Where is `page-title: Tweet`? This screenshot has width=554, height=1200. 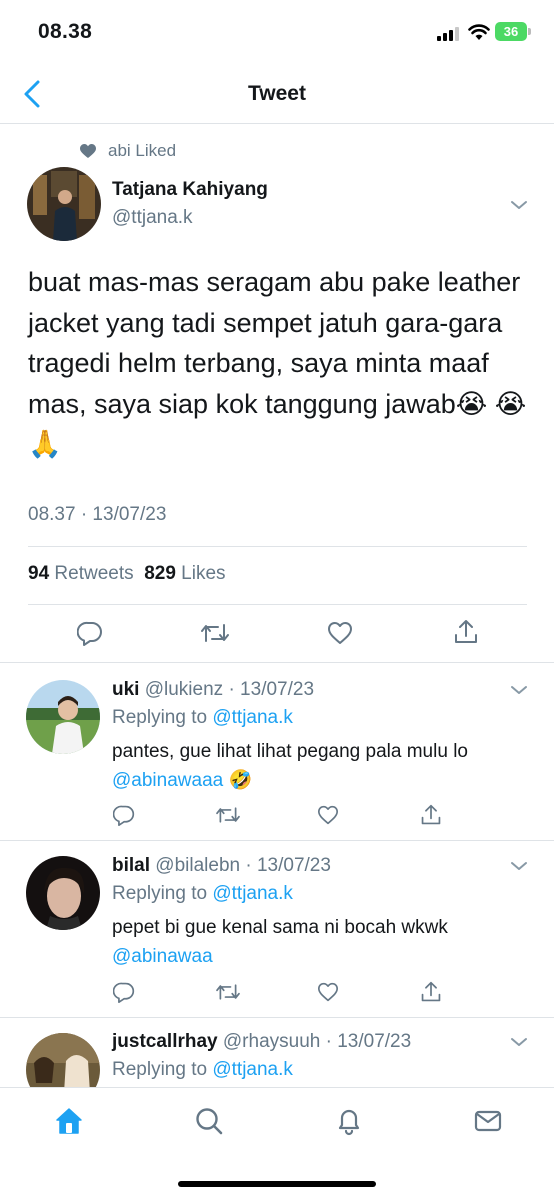 page-title: Tweet is located at coordinates (277, 93).